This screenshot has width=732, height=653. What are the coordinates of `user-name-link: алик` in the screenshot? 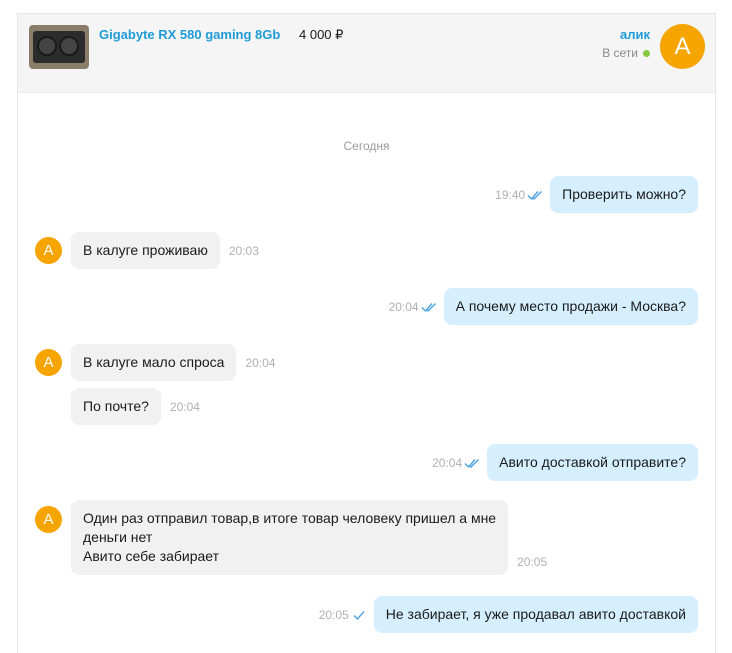 It's located at (635, 34).